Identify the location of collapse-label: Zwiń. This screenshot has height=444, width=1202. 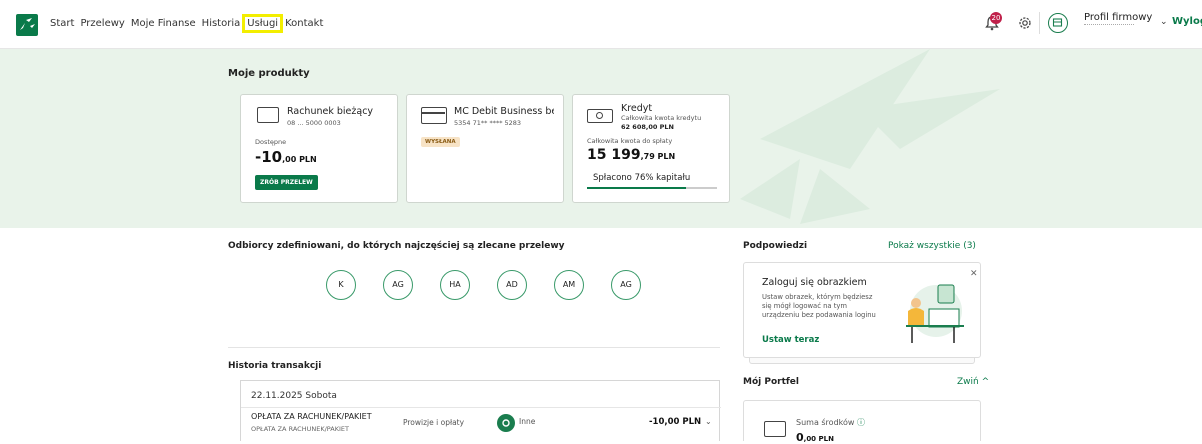
(968, 382).